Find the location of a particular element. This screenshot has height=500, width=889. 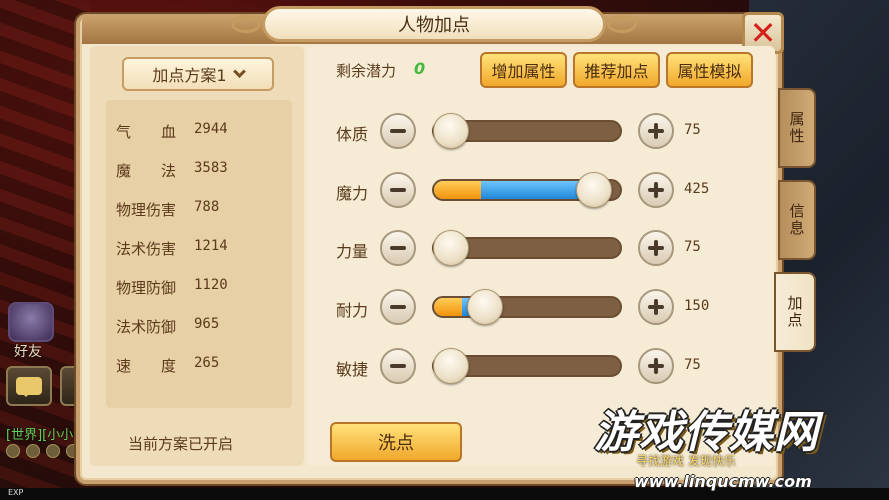

stat-value: 788 is located at coordinates (207, 207).